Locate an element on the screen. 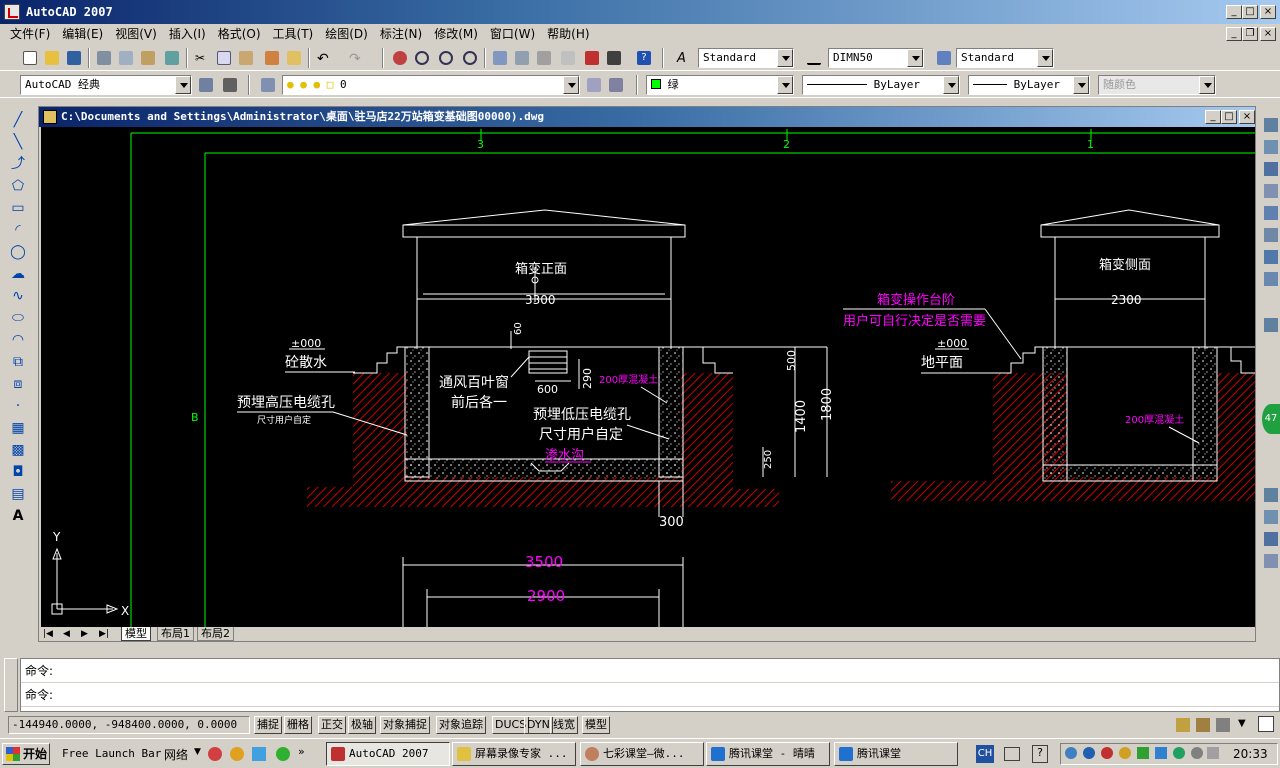 The image size is (1280, 768). grid-toggle: 栅格 is located at coordinates (298, 725).